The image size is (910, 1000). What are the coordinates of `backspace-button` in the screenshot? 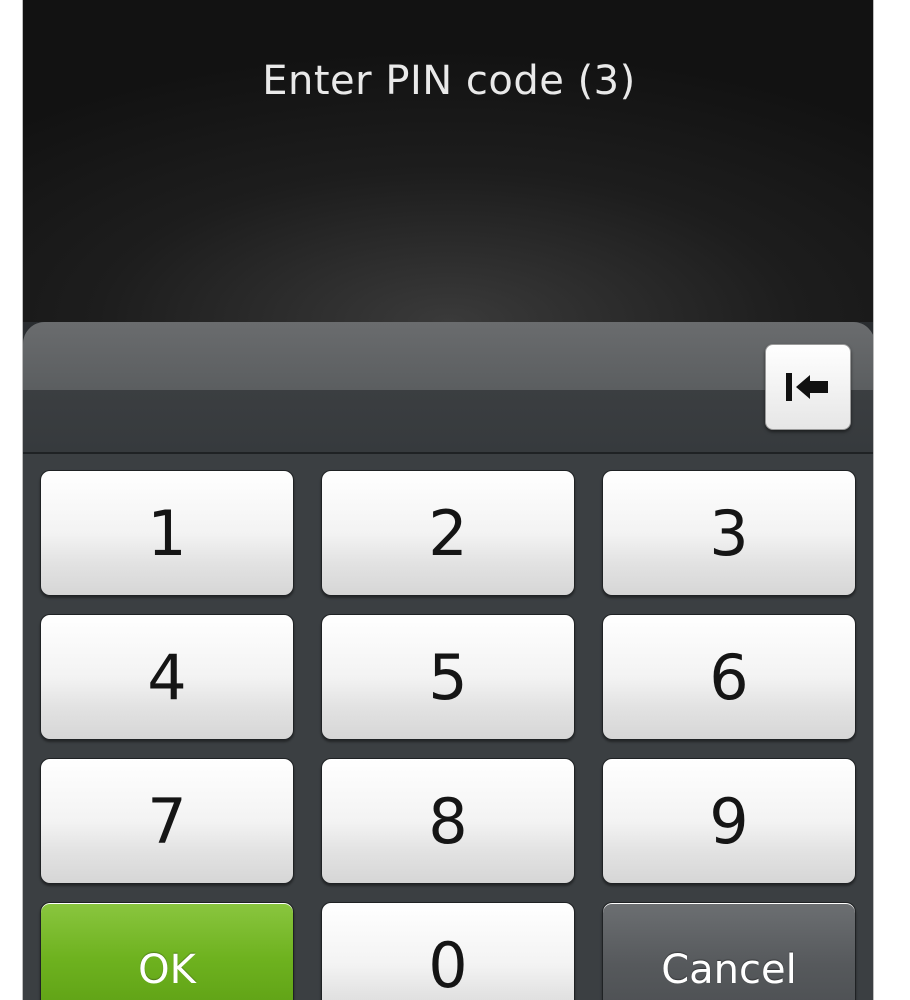 It's located at (808, 387).